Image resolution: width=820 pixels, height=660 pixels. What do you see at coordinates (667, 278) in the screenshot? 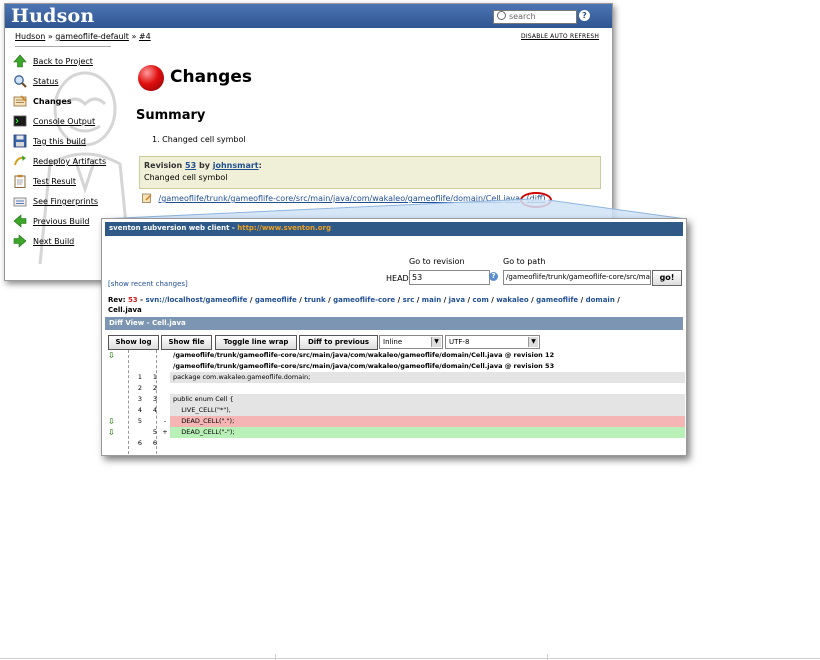
I see `go-button: go!` at bounding box center [667, 278].